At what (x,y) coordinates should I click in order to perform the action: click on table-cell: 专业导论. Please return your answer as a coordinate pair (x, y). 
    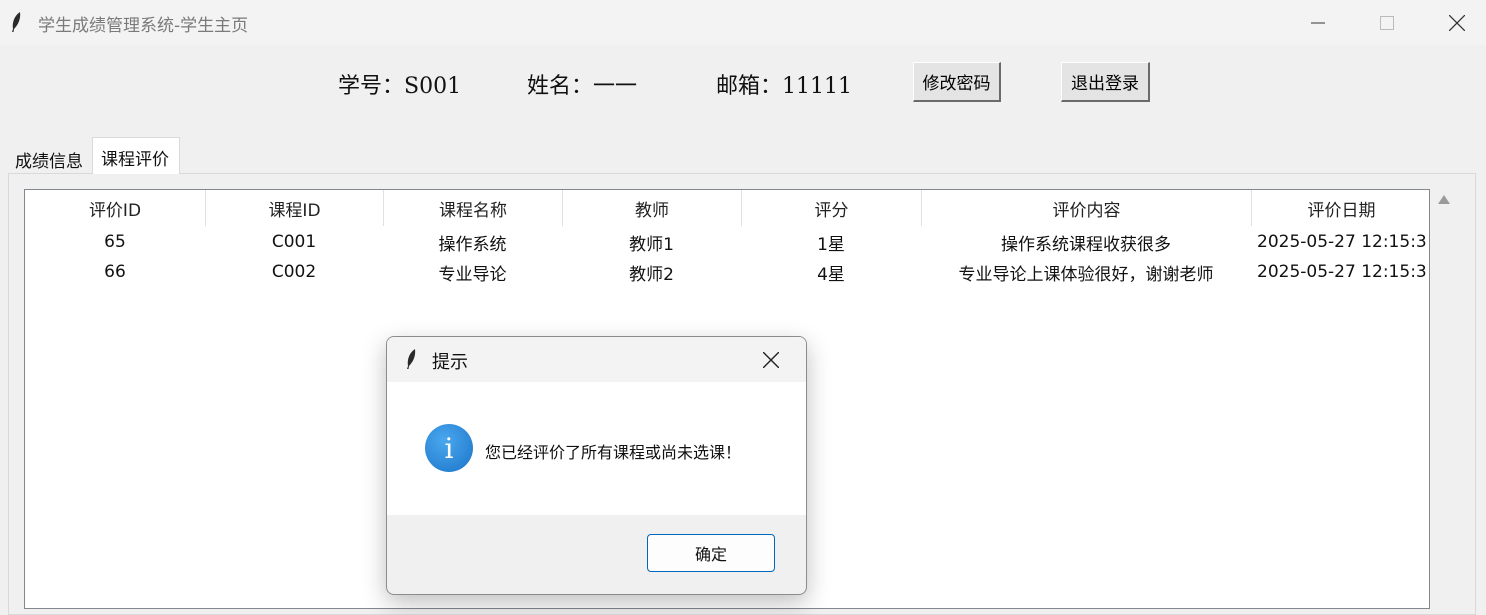
    Looking at the image, I should click on (472, 274).